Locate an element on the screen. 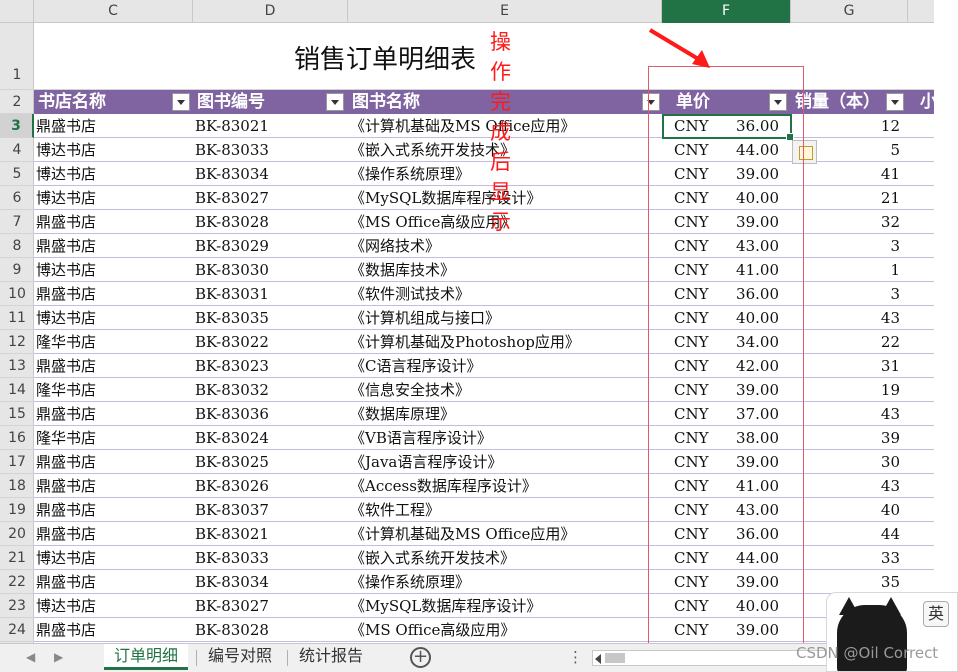 Image resolution: width=958 pixels, height=672 pixels. cell-book-name: 《嵌入式系统开发技术》 is located at coordinates (506, 558).